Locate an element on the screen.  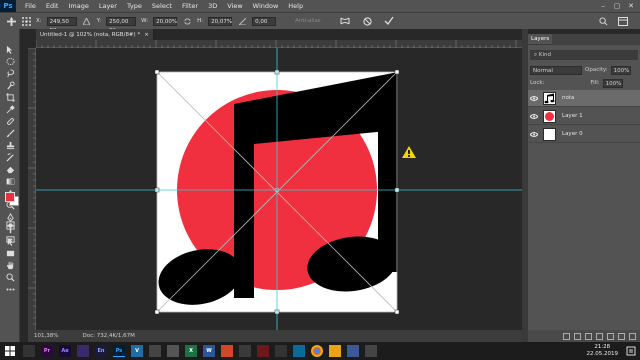
vegas-icon: V is located at coordinates (137, 351).